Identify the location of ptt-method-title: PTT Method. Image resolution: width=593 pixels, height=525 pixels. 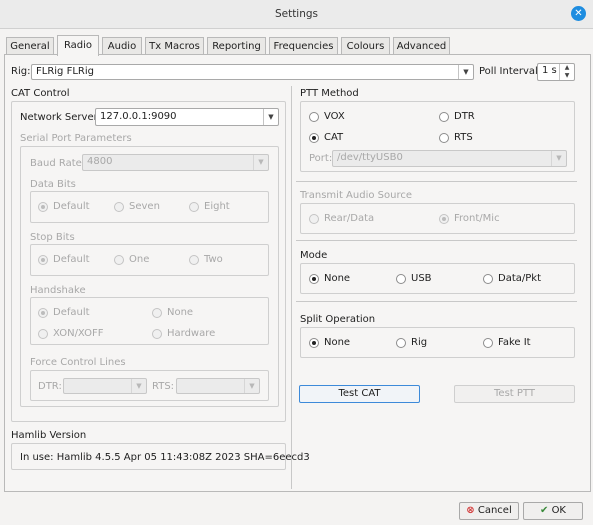
(329, 93).